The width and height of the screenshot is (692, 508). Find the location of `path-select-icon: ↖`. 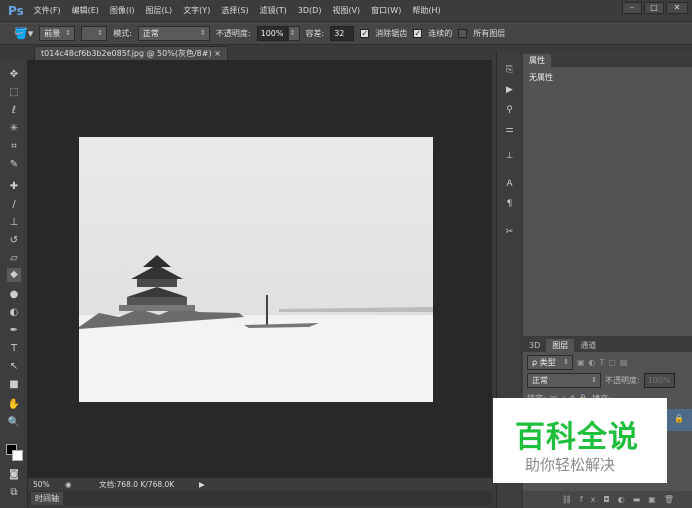

path-select-icon: ↖ is located at coordinates (14, 367).